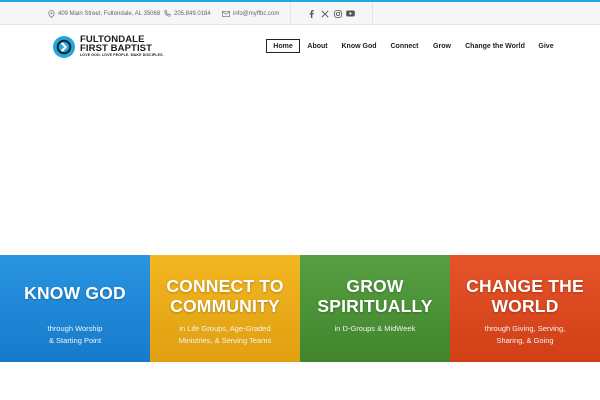  I want to click on nav-home: Home, so click(283, 46).